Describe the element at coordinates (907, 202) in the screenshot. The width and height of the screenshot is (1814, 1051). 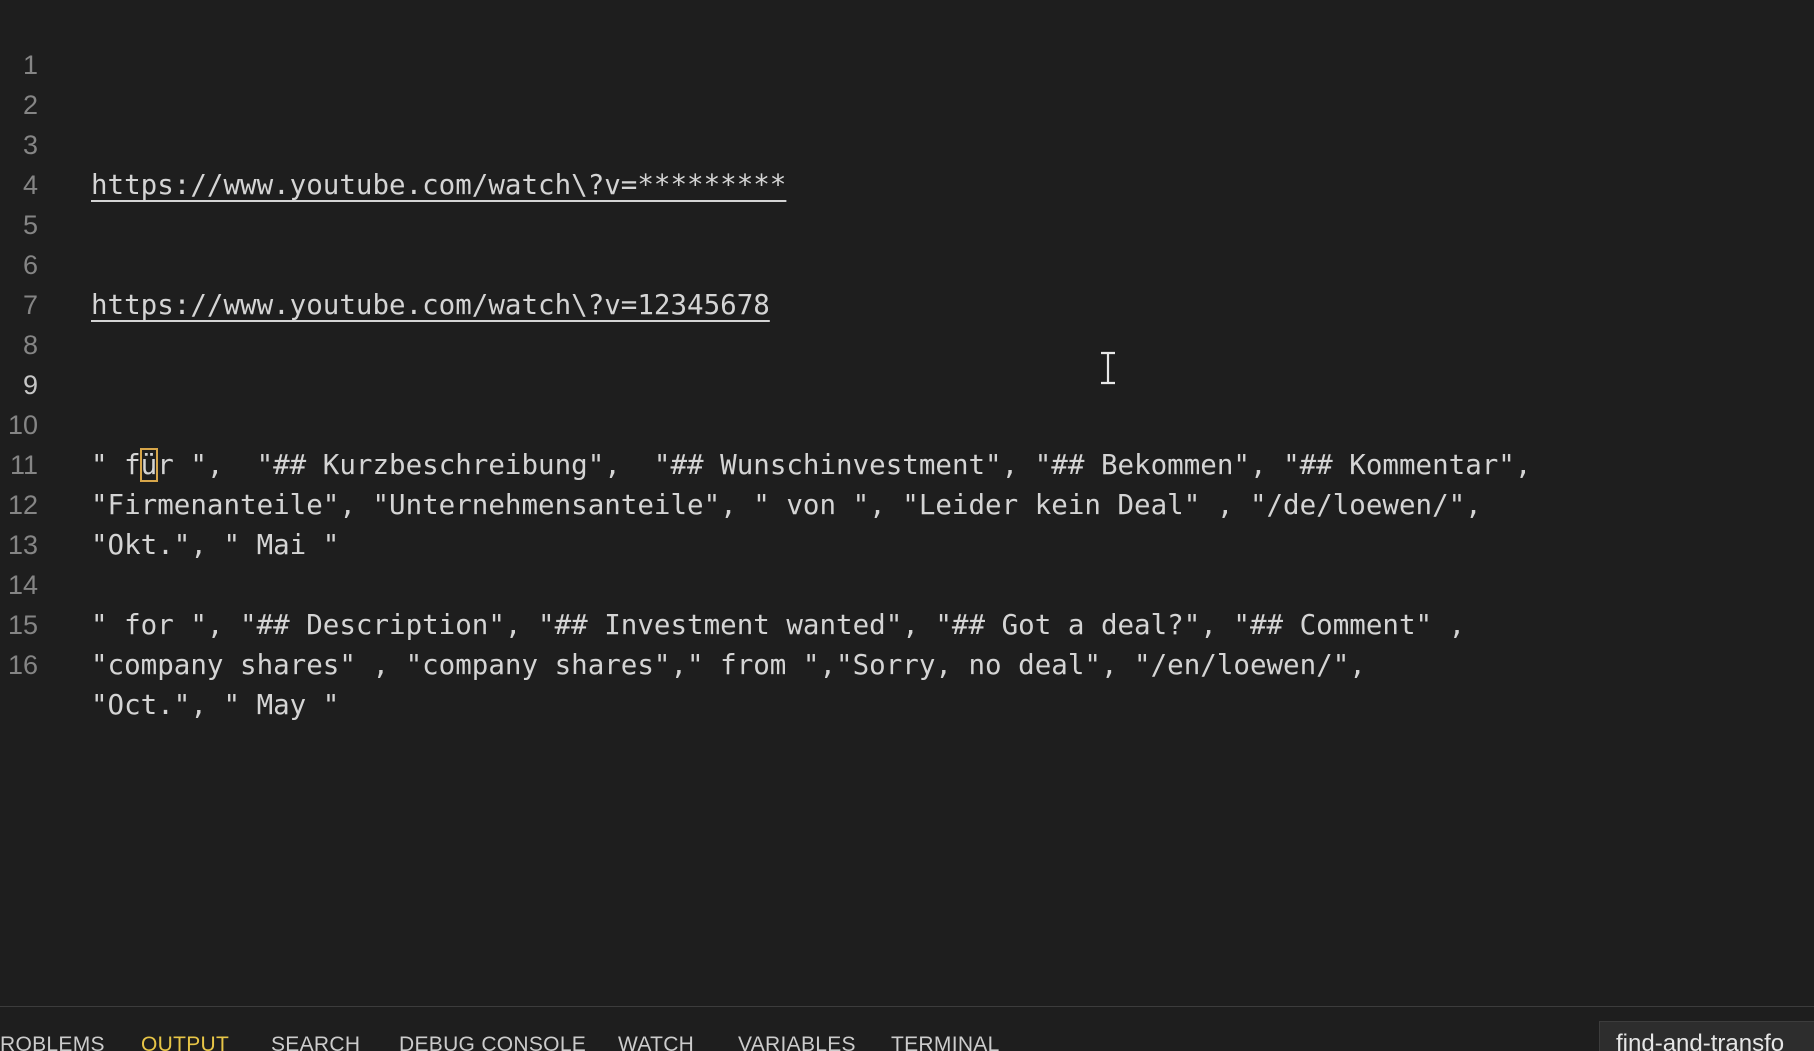
I see `editor-line: 5` at that location.